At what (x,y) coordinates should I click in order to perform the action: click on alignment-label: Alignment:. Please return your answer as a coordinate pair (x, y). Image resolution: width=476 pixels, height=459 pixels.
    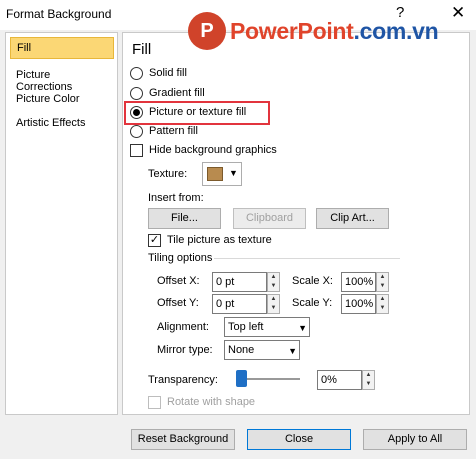
    Looking at the image, I should click on (183, 327).